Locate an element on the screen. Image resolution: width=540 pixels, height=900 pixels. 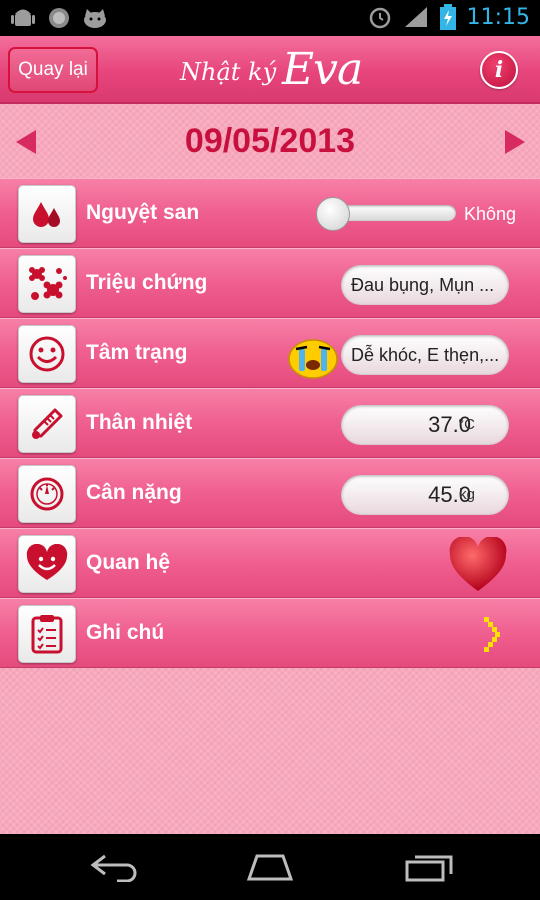
scale-icon is located at coordinates (47, 494).